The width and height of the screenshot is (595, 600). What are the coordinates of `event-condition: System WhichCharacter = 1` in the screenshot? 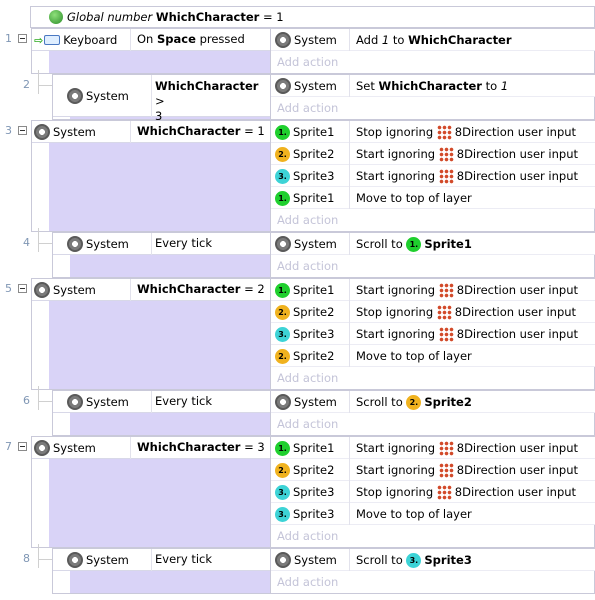 It's located at (151, 132).